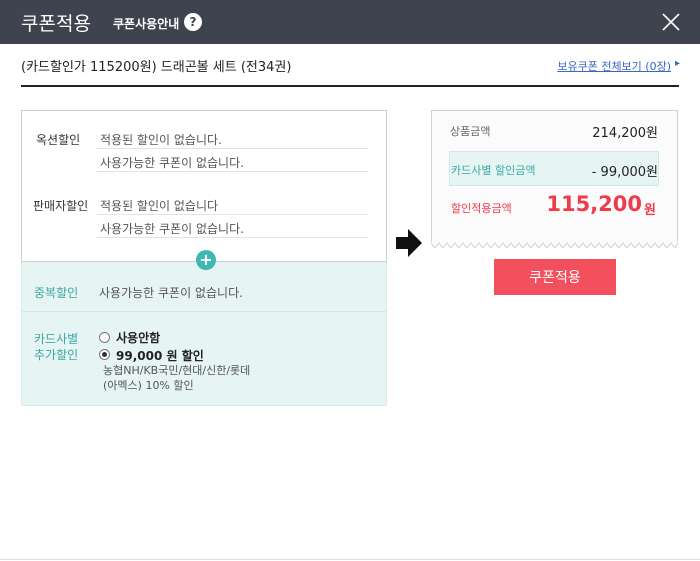  Describe the element at coordinates (493, 170) in the screenshot. I see `card-discount-amount-label: 카드사별 할인금액` at that location.